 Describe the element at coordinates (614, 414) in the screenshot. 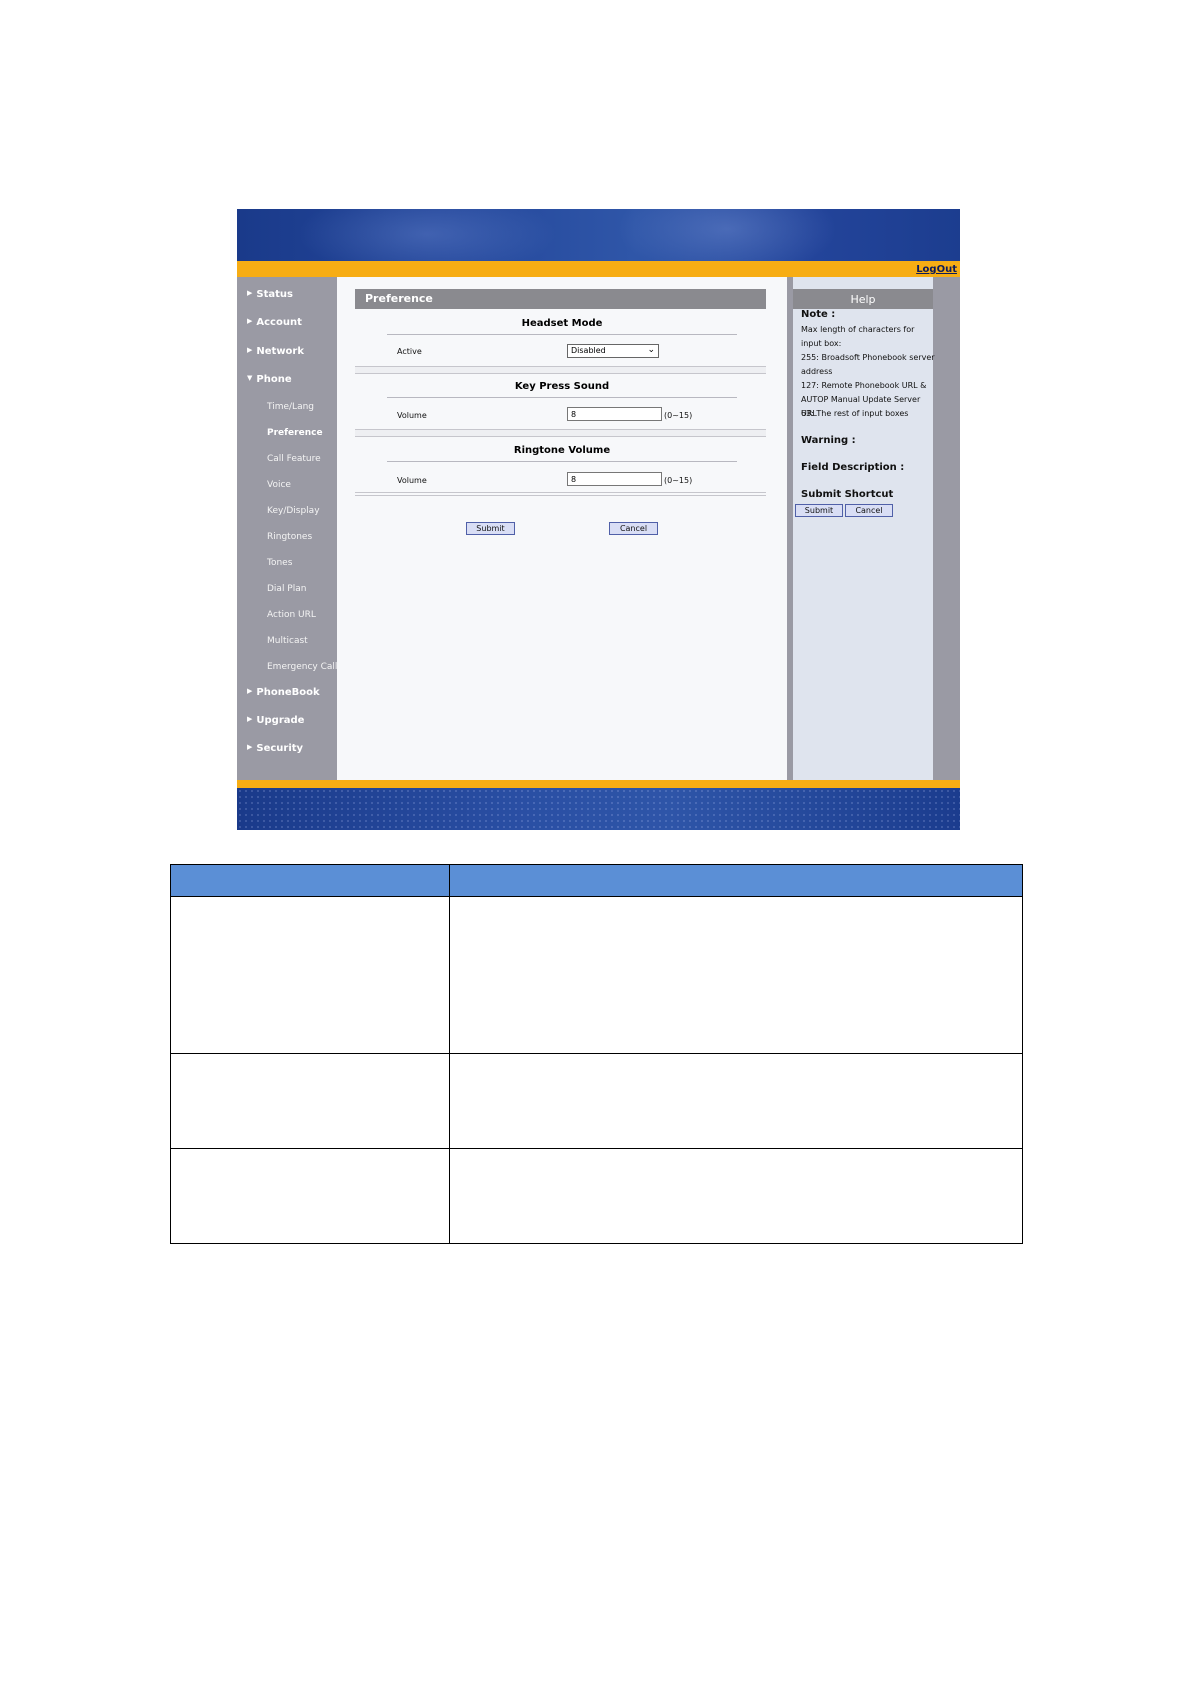

I see `key-press-volume-input: 8` at that location.